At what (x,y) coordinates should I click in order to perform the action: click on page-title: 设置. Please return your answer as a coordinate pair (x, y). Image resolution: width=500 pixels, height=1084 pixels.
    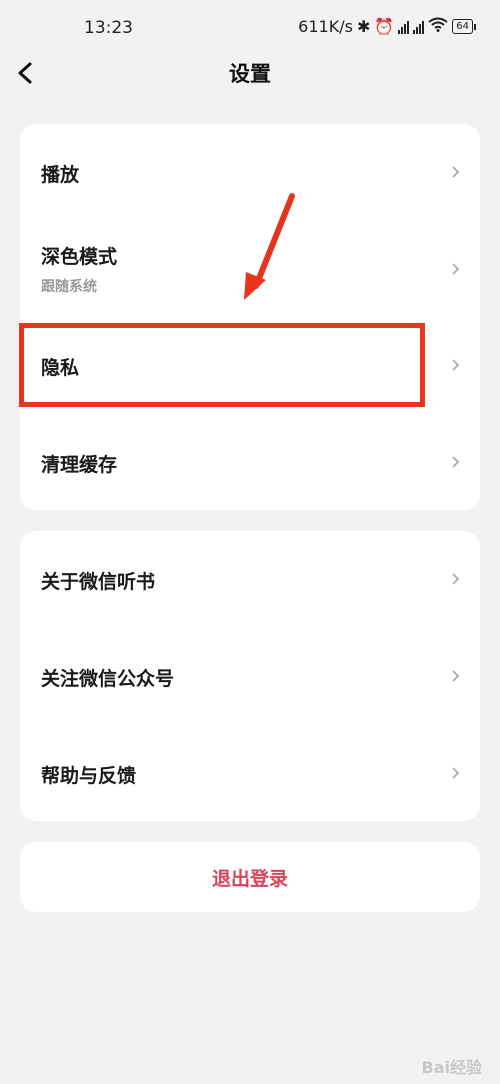
    Looking at the image, I should click on (250, 74).